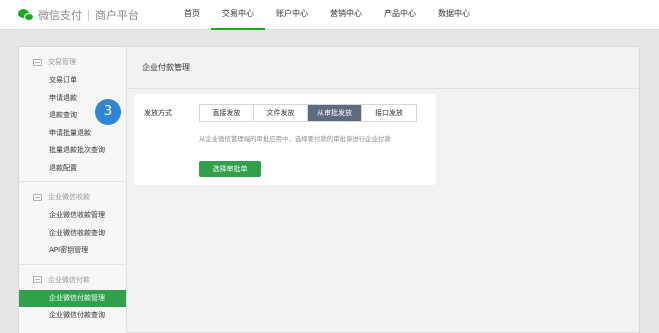 This screenshot has height=333, width=659. Describe the element at coordinates (72, 169) in the screenshot. I see `sidebar-item-refund-config: 退款配置` at that location.